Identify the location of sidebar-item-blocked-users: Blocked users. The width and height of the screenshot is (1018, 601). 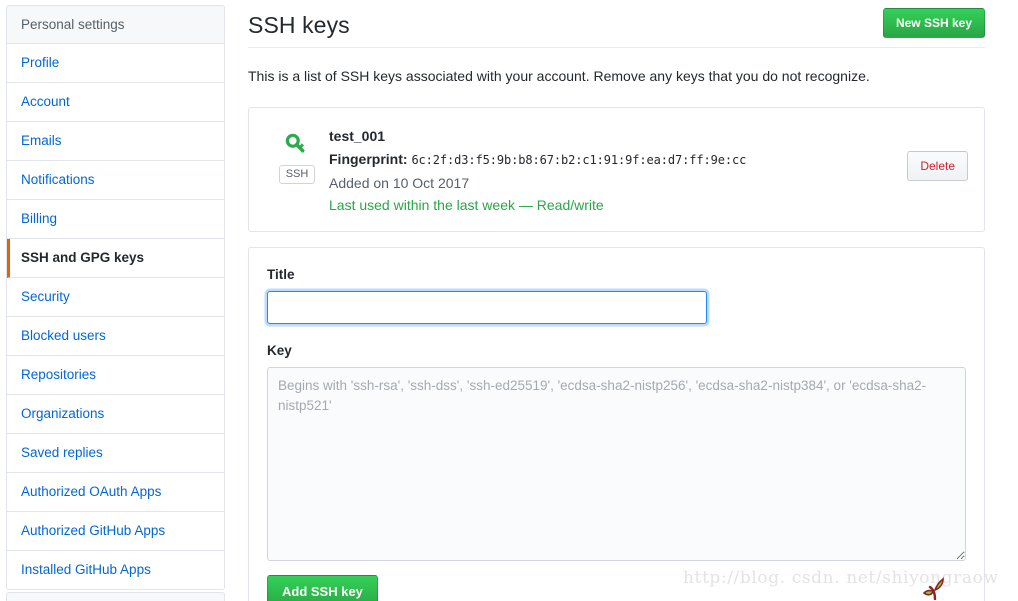
(115, 336).